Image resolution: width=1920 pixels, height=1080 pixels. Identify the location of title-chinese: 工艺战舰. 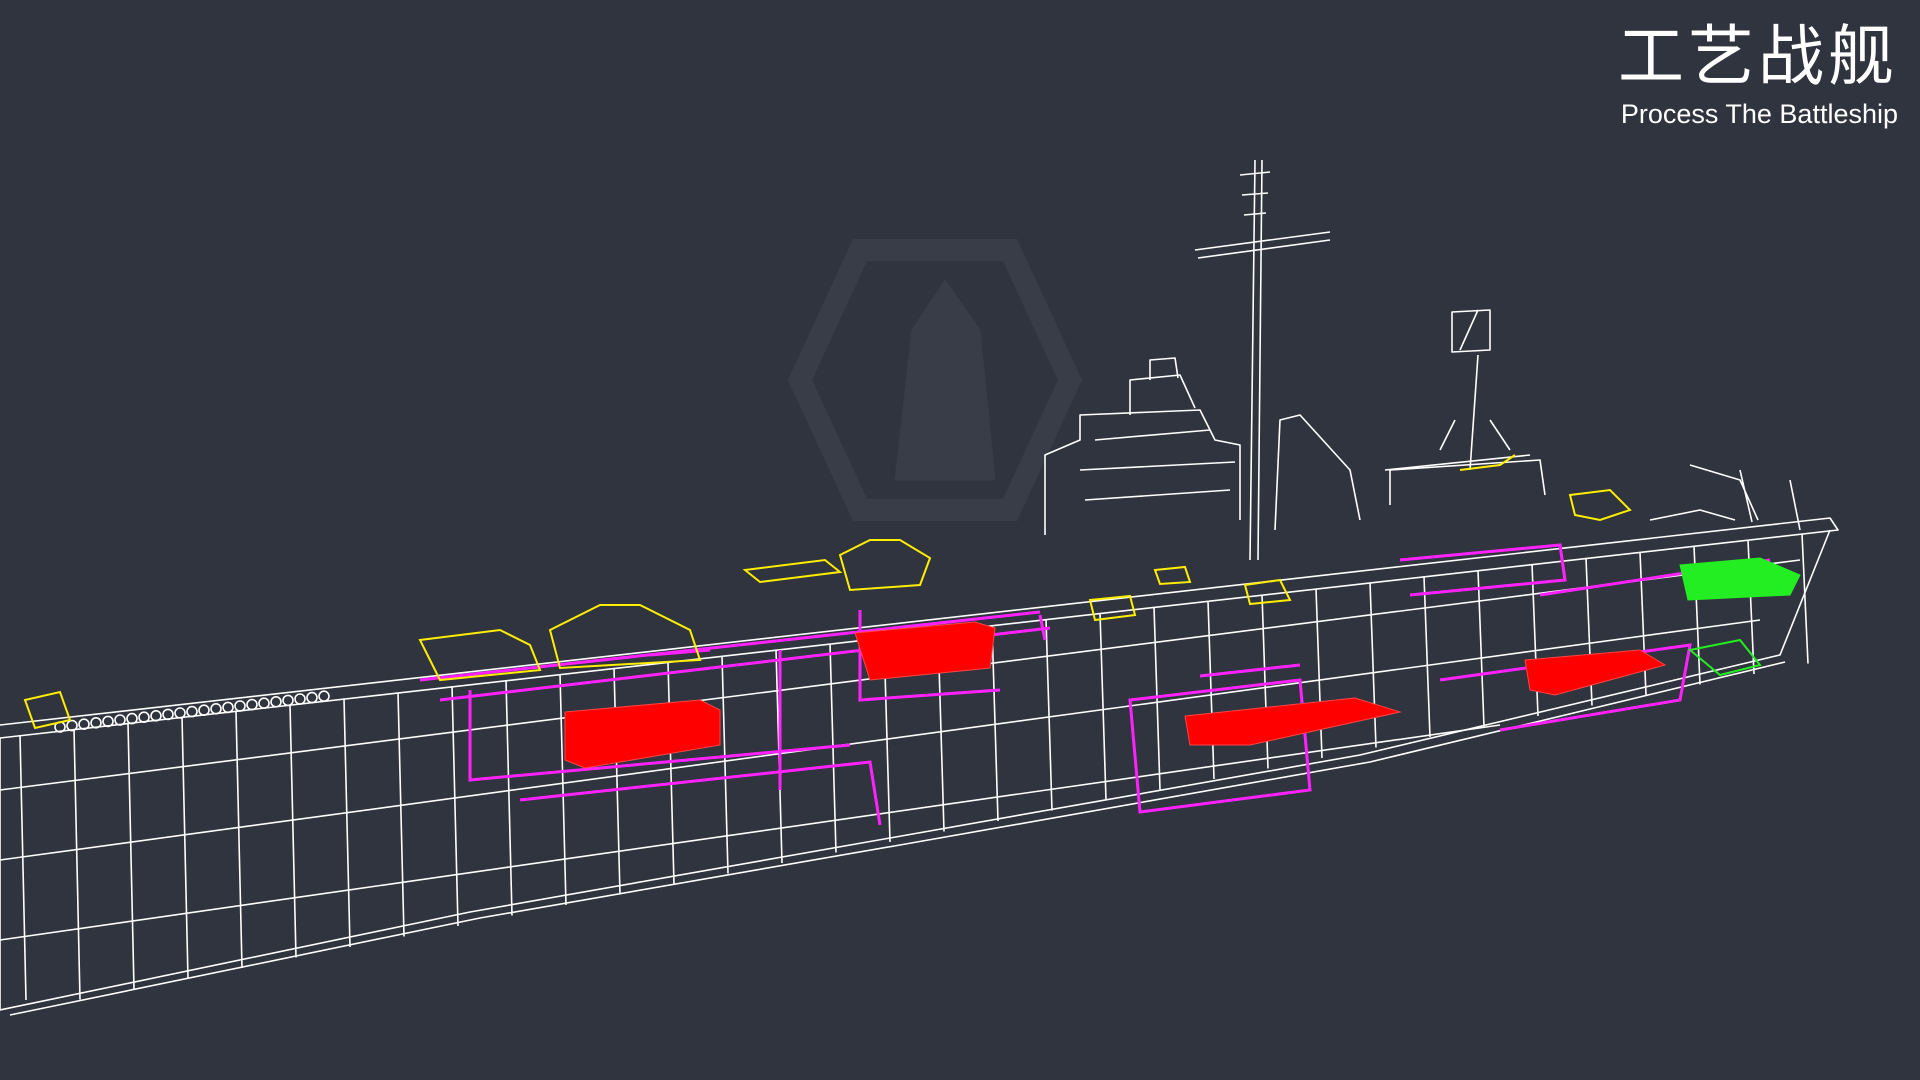
(1758, 56).